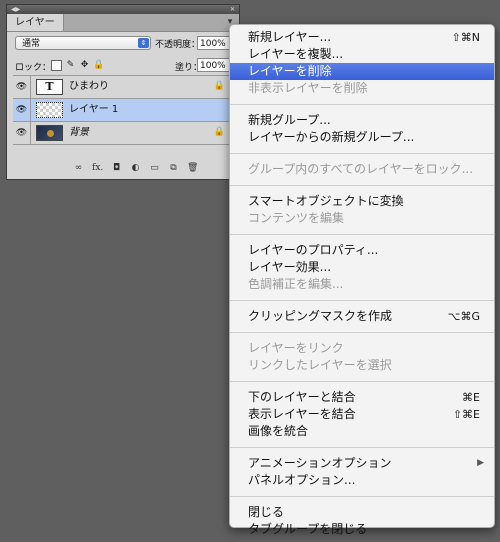 Image resolution: width=500 pixels, height=542 pixels. What do you see at coordinates (296, 218) in the screenshot?
I see `menu-item-label: コンテンツを編集` at bounding box center [296, 218].